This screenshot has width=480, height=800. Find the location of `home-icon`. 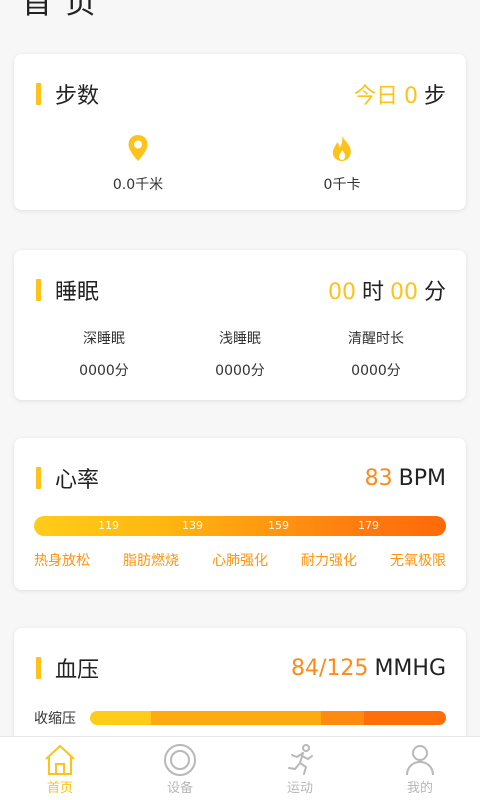

home-icon is located at coordinates (60, 760).